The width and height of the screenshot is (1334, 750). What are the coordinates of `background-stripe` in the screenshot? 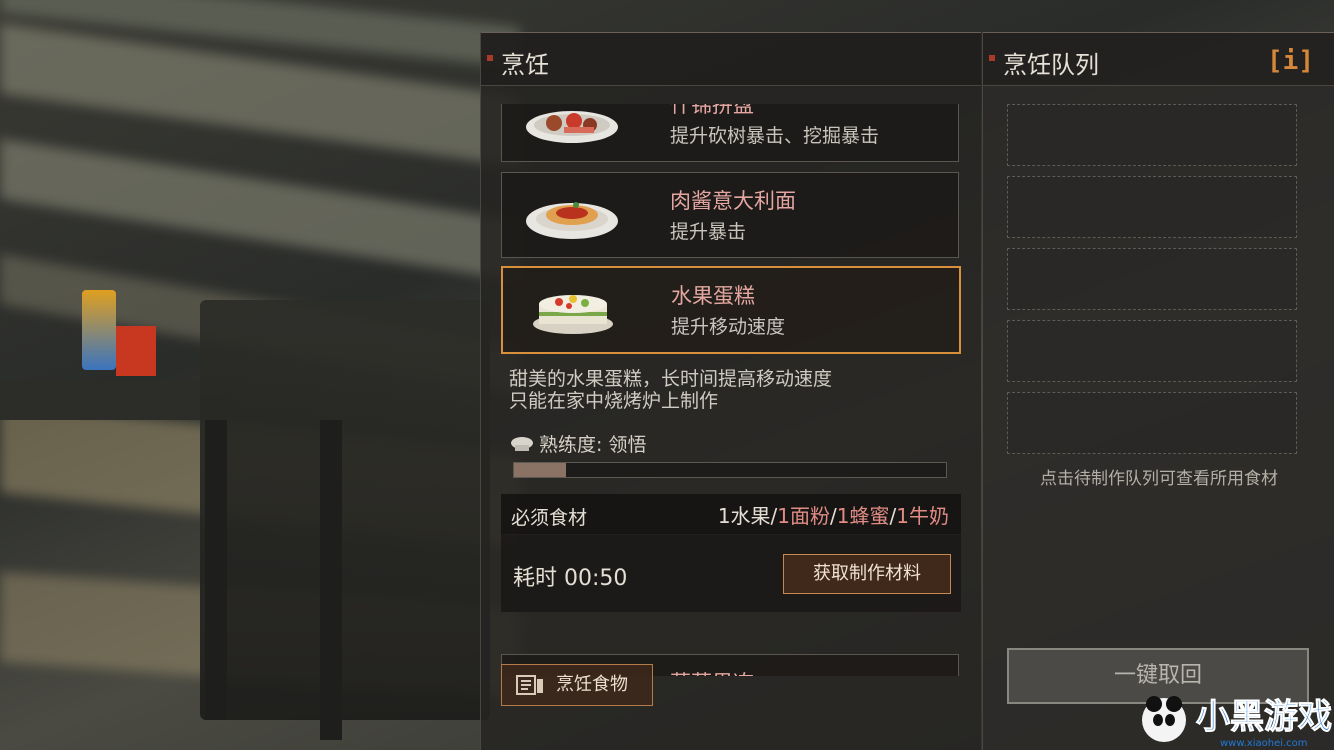 It's located at (260, 210).